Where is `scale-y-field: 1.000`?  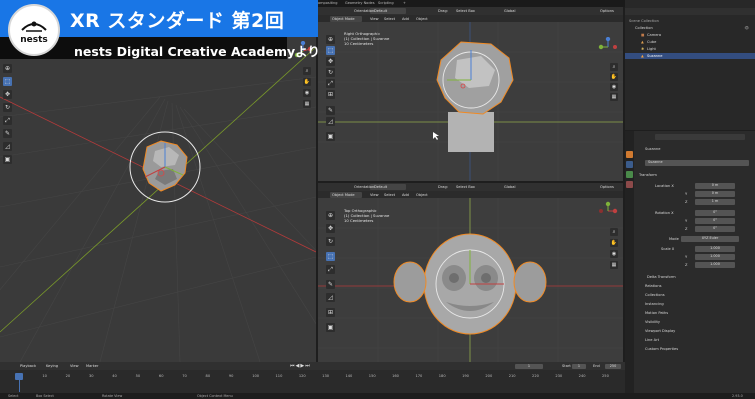 scale-y-field: 1.000 is located at coordinates (715, 257).